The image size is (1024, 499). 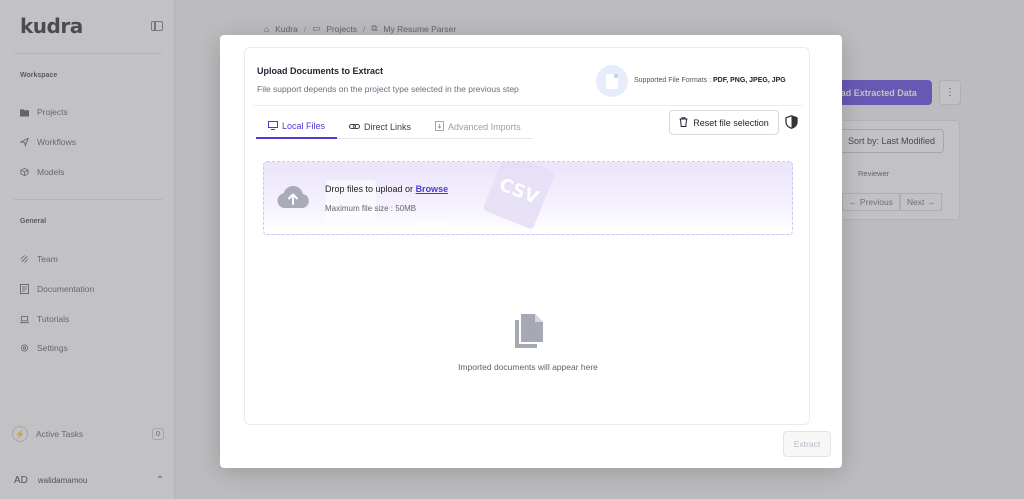 I want to click on max-file-size: Maximum file size : 50MB, so click(x=371, y=208).